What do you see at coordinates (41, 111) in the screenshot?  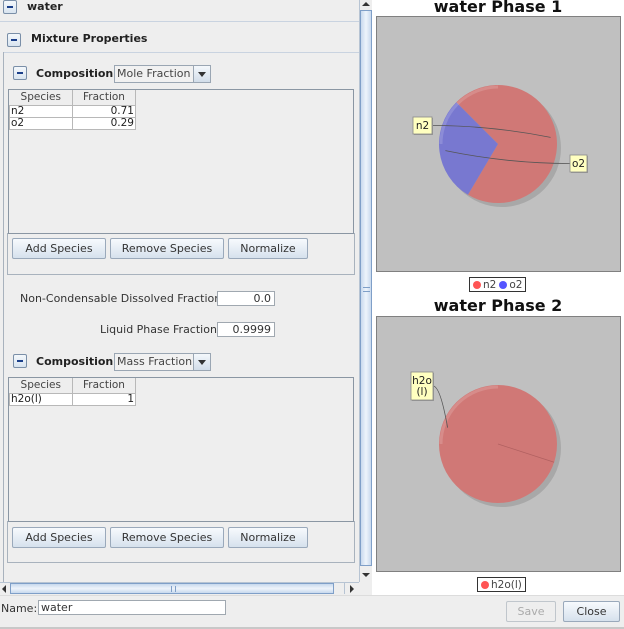 I see `species-cell: n2` at bounding box center [41, 111].